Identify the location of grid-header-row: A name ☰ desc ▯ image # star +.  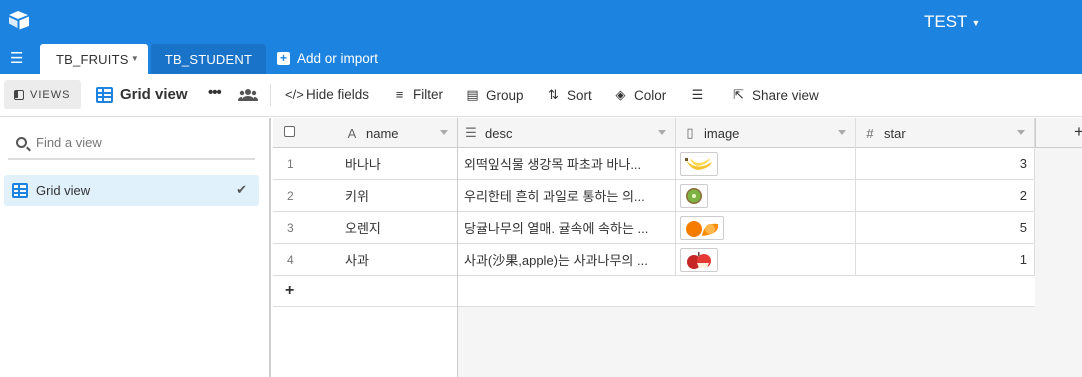
(677, 133).